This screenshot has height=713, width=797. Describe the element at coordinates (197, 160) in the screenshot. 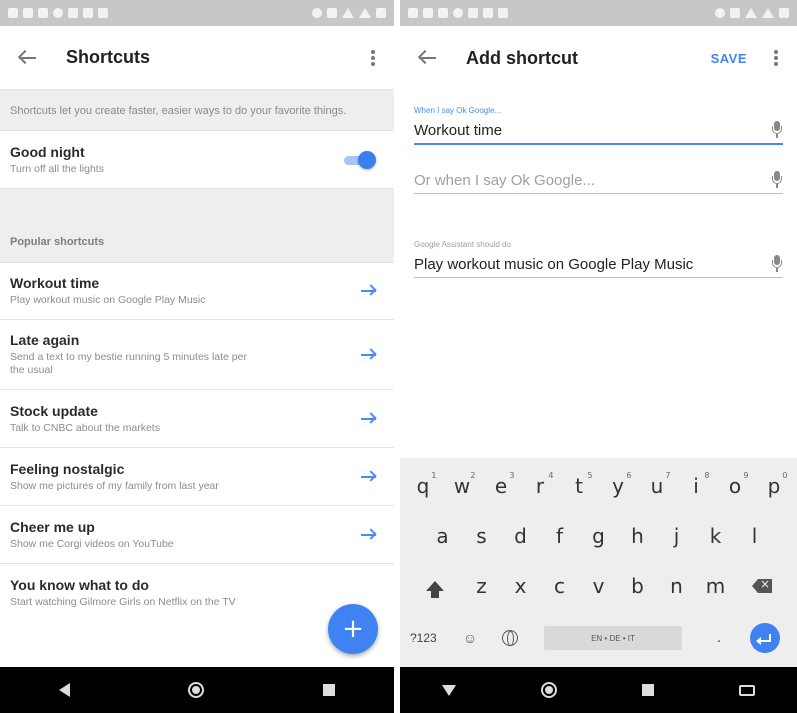

I see `custom-shortcut-good-night: Good night Turn off all the lights` at that location.